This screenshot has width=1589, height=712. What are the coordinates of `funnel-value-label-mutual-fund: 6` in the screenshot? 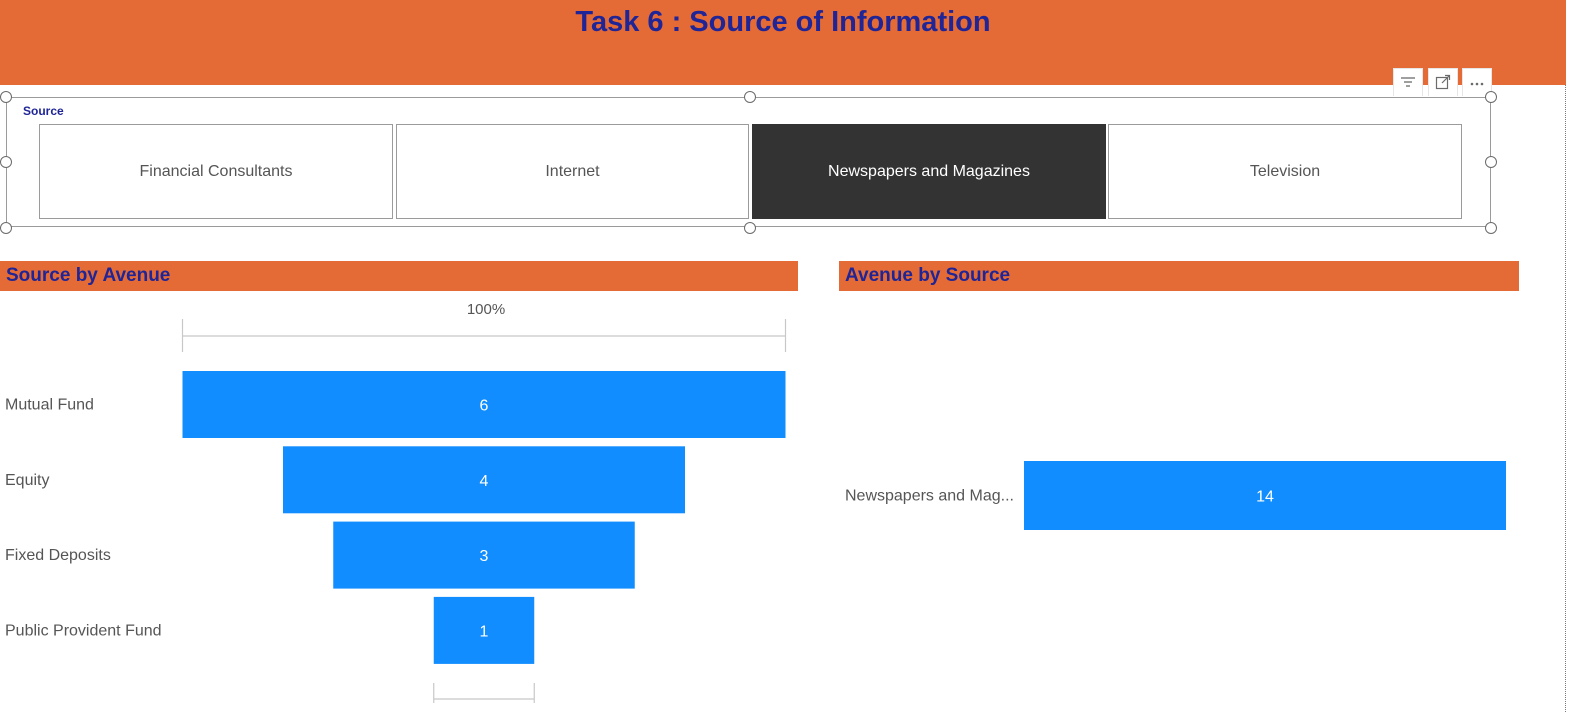 It's located at (484, 406).